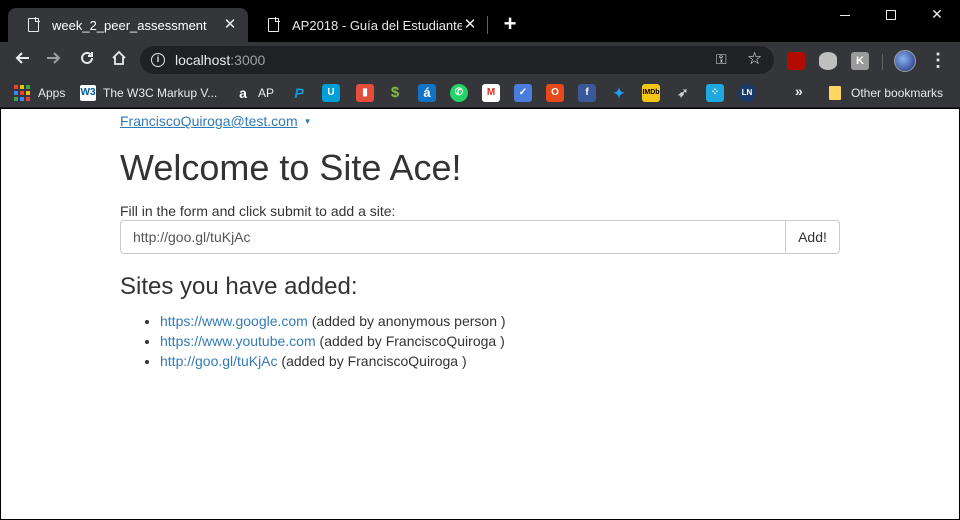 The image size is (960, 520). Describe the element at coordinates (299, 93) in the screenshot. I see `paypal-icon: P` at that location.